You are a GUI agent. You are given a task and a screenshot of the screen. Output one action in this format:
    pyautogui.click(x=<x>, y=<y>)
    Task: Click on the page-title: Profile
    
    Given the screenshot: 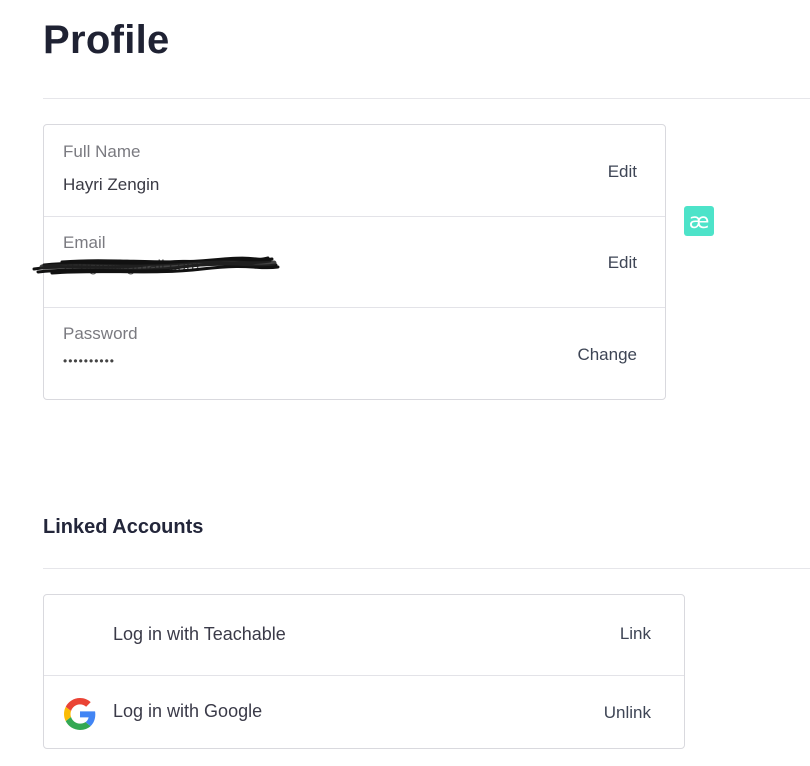 What is the action you would take?
    pyautogui.click(x=106, y=40)
    